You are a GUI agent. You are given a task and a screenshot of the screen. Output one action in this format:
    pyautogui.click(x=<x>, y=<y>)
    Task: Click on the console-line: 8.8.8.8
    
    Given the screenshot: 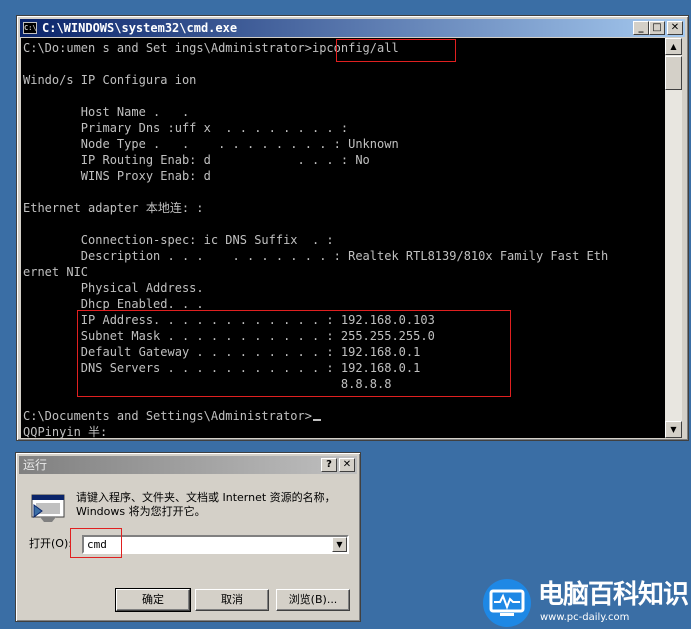 What is the action you would take?
    pyautogui.click(x=207, y=384)
    